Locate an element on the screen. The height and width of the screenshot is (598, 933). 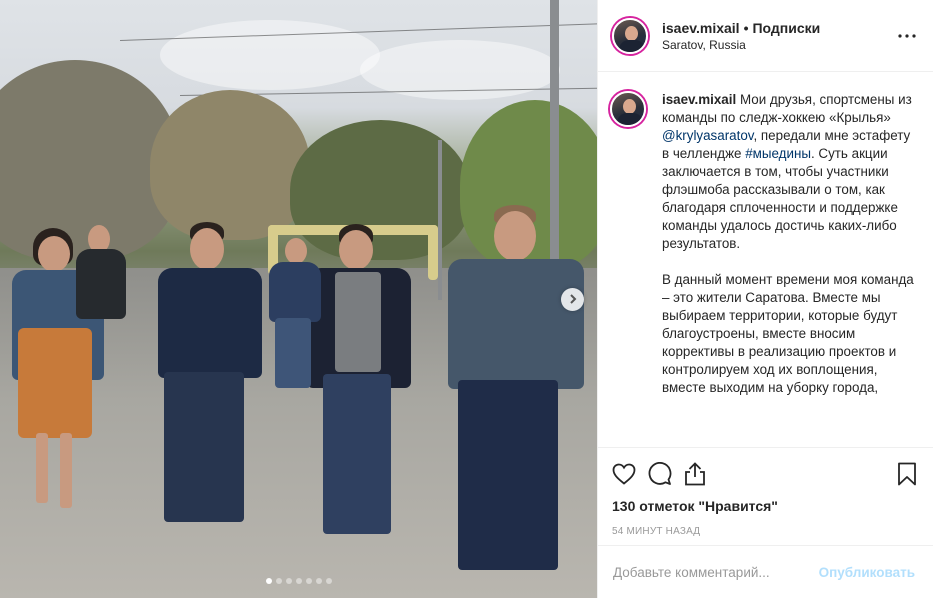
share-icon is located at coordinates (702, 474).